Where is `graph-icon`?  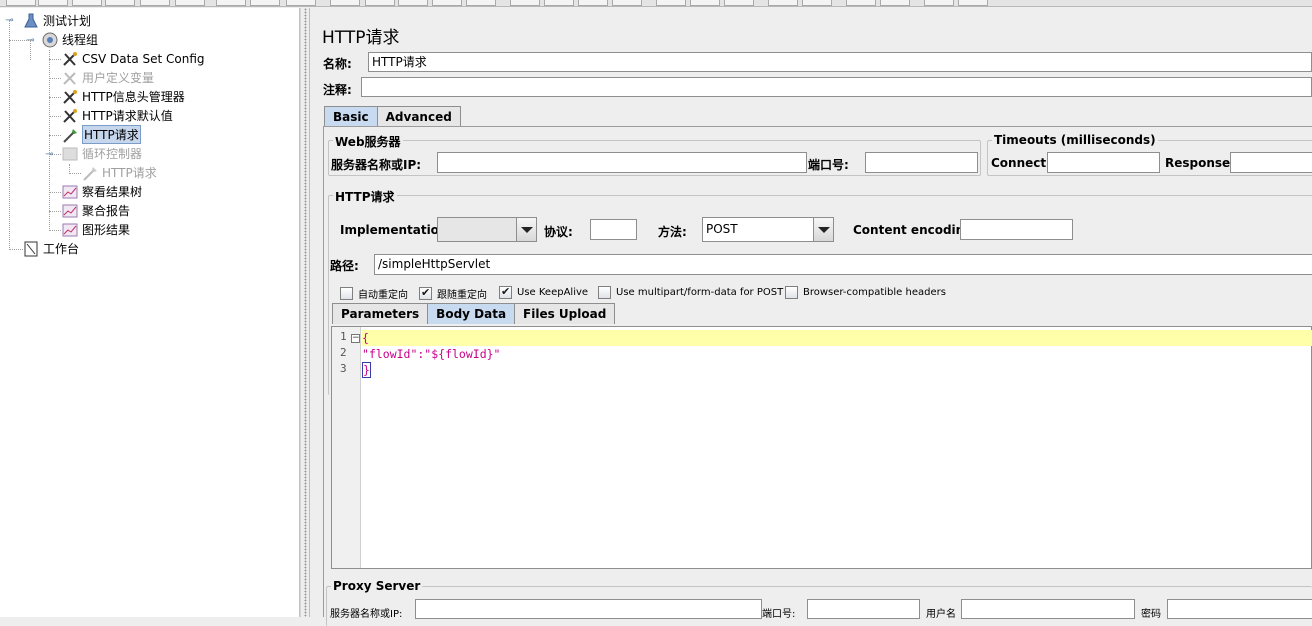 graph-icon is located at coordinates (70, 230).